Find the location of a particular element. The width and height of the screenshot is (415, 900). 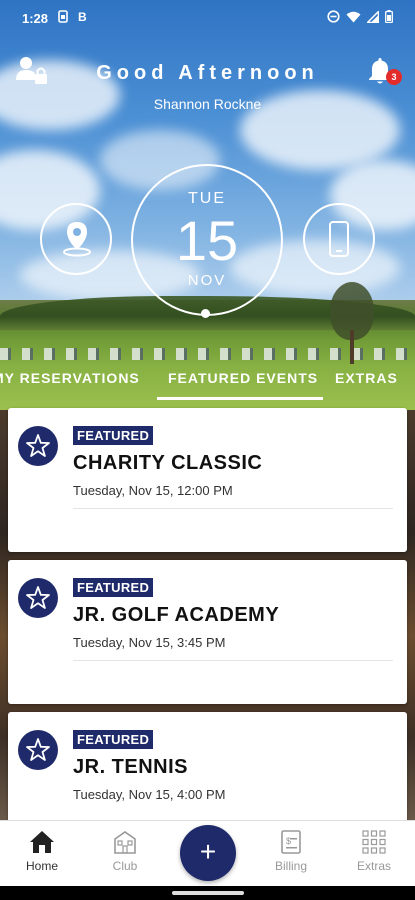

tab-my-reservations: MY RESERVATIONS is located at coordinates (70, 378).